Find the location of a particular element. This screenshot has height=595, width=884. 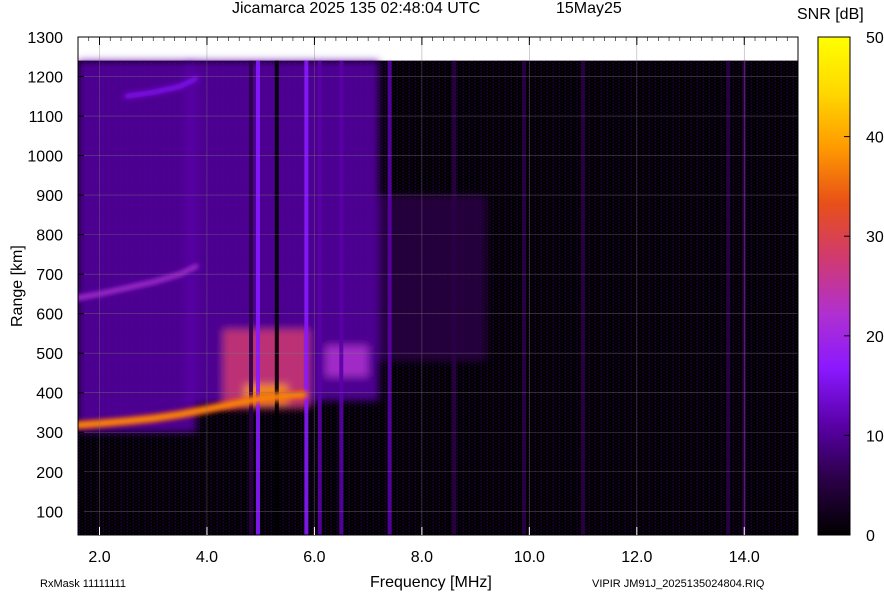

colorbar-tick-label-1: 10 is located at coordinates (875, 436).